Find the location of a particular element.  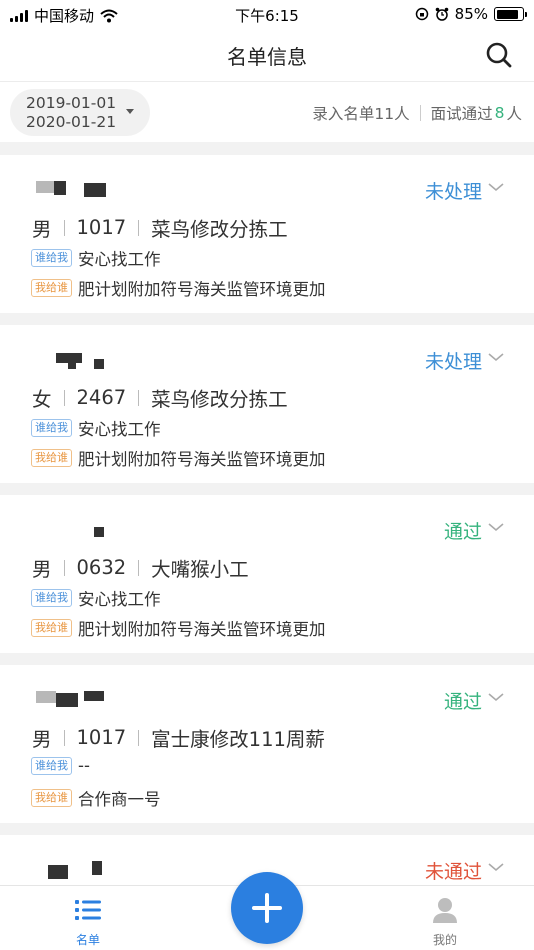

status-bar: 中国移动 下午6:15 85% is located at coordinates (267, 14).